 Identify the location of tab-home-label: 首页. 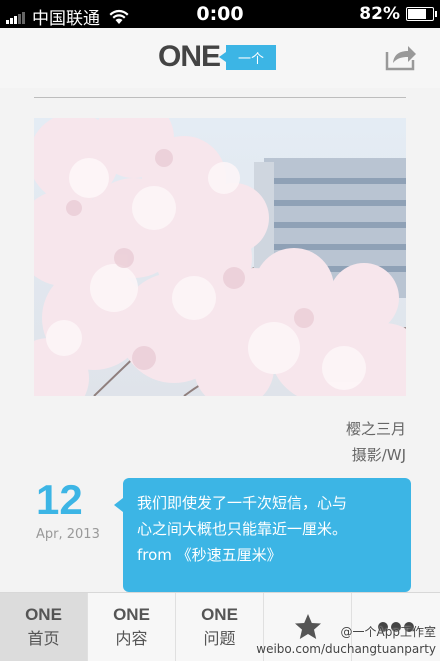
(43, 638).